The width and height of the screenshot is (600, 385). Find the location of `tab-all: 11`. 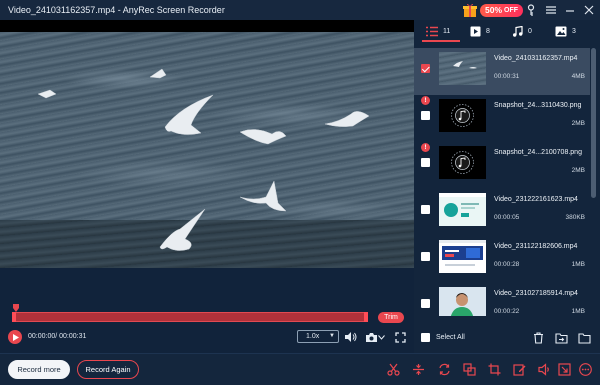

tab-all: 11 is located at coordinates (438, 31).